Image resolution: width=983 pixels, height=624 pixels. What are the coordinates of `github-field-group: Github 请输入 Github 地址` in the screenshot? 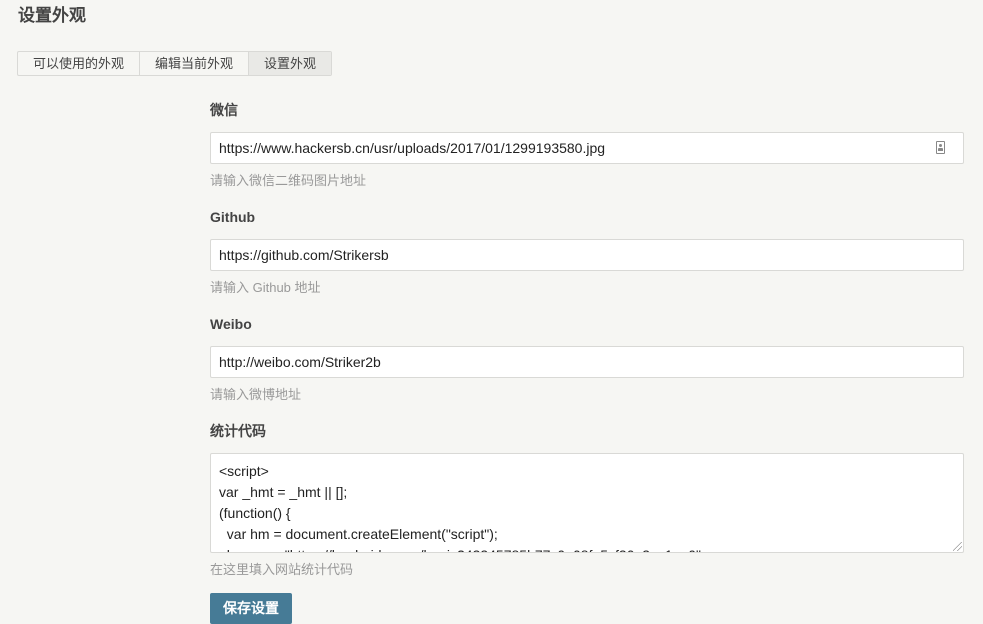 It's located at (587, 252).